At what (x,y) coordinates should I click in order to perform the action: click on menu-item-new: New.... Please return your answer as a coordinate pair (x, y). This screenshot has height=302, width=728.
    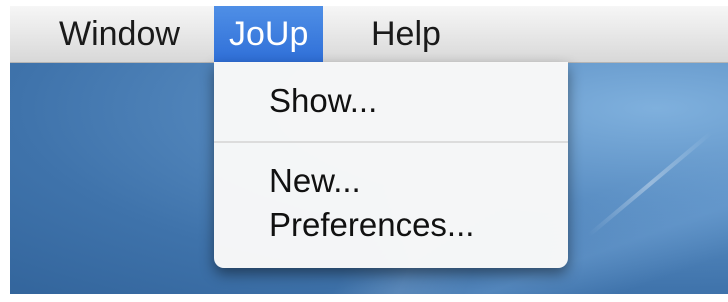
    Looking at the image, I should click on (391, 181).